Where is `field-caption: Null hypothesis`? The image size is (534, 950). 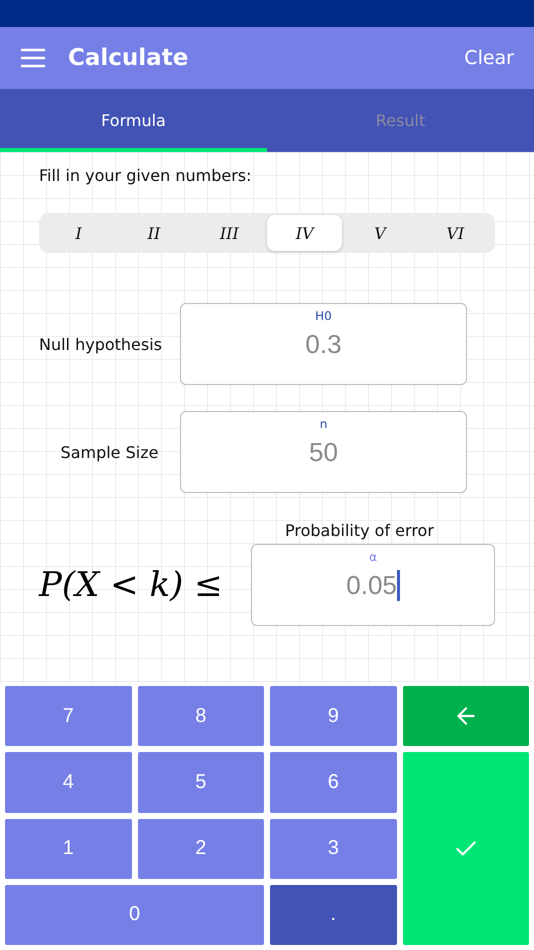 field-caption: Null hypothesis is located at coordinates (101, 344).